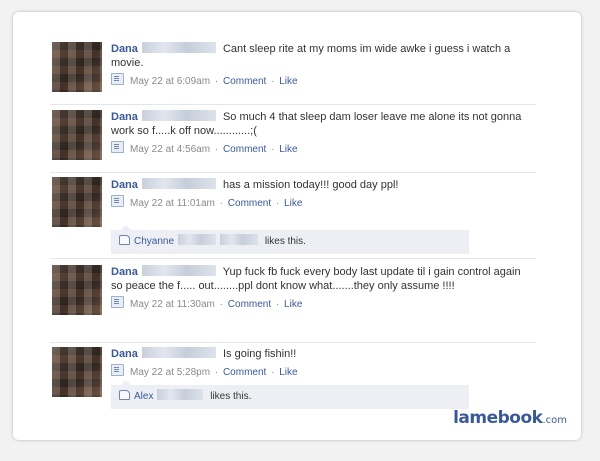  What do you see at coordinates (143, 396) in the screenshot?
I see `liker-name: Alex` at bounding box center [143, 396].